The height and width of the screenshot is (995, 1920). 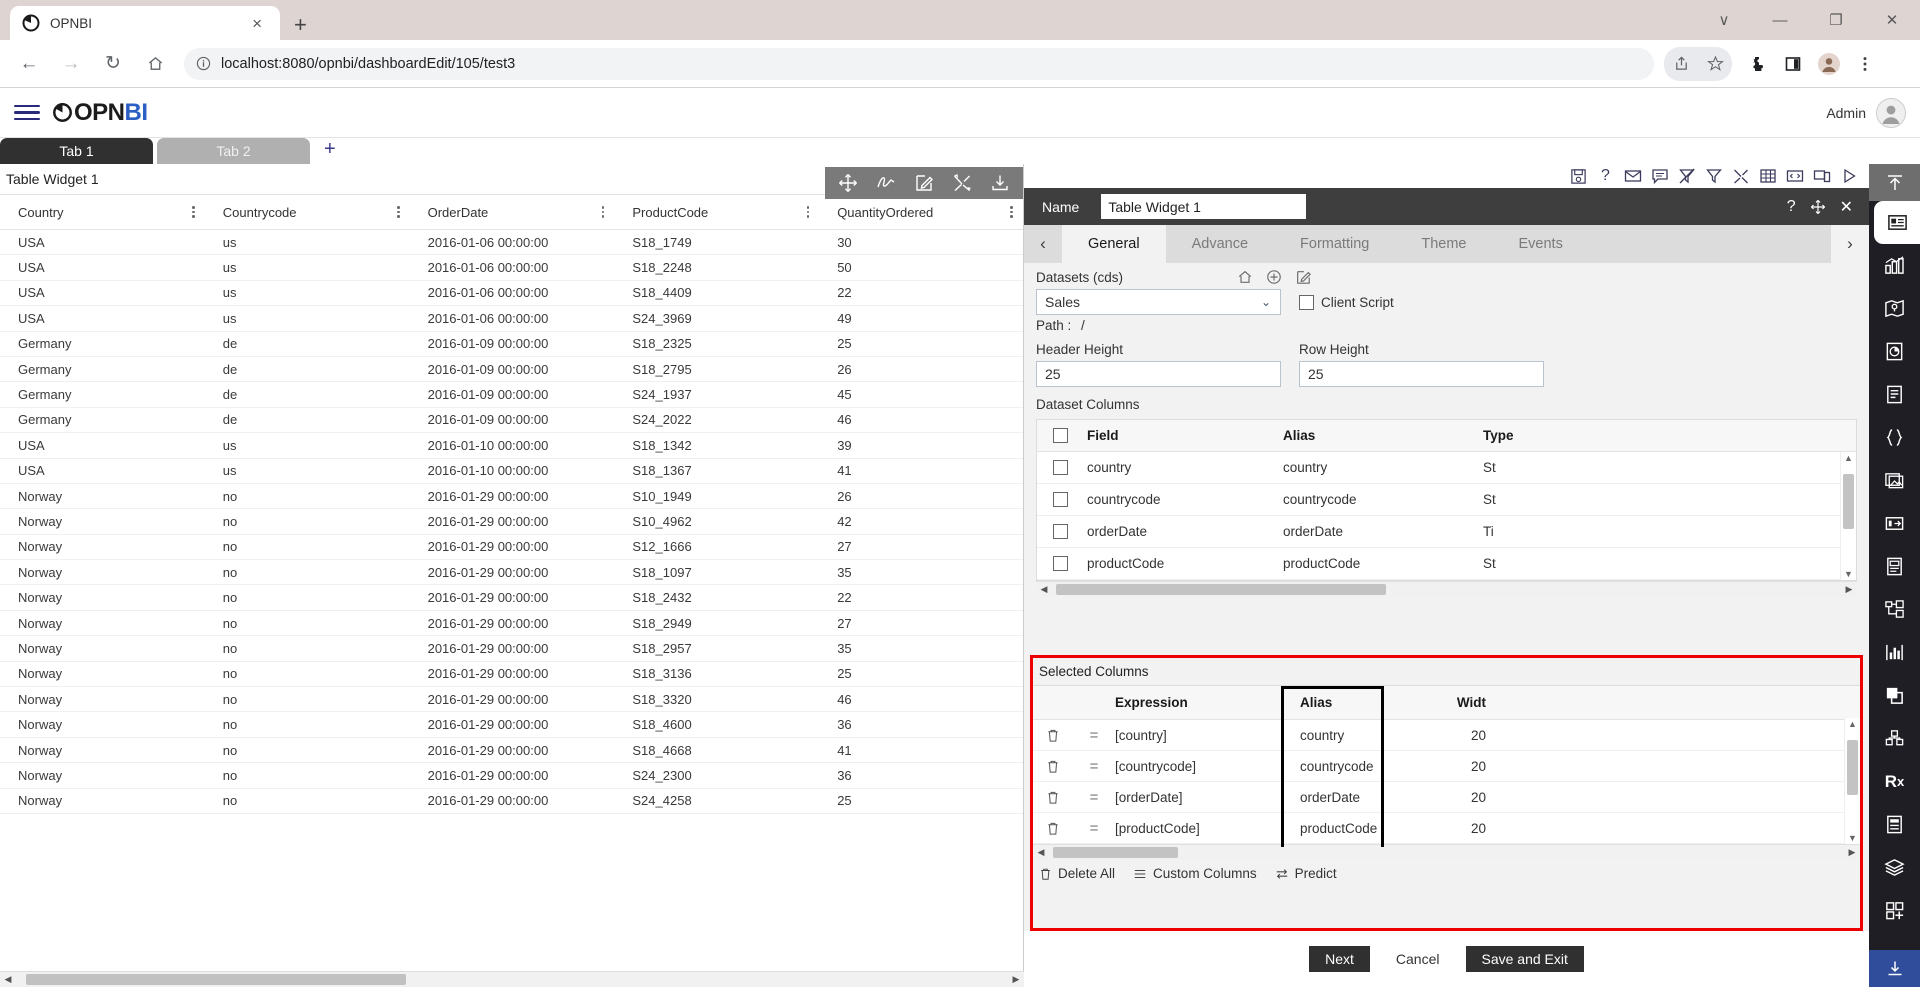 What do you see at coordinates (1446, 589) in the screenshot?
I see `dataset-columns-hscrollbar: ◀ ▶` at bounding box center [1446, 589].